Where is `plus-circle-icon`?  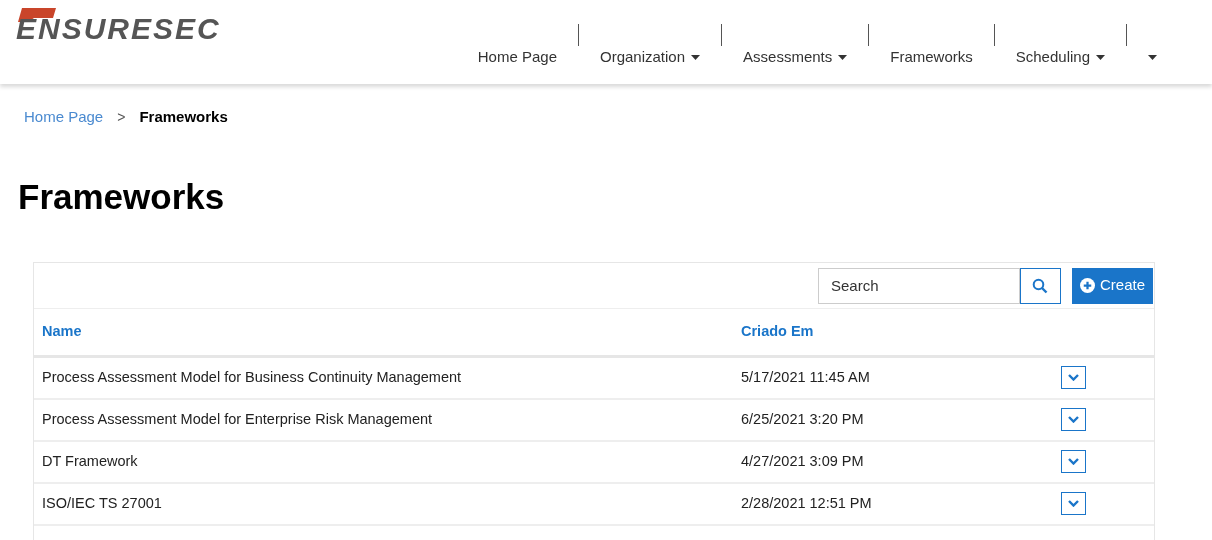
plus-circle-icon is located at coordinates (1087, 285).